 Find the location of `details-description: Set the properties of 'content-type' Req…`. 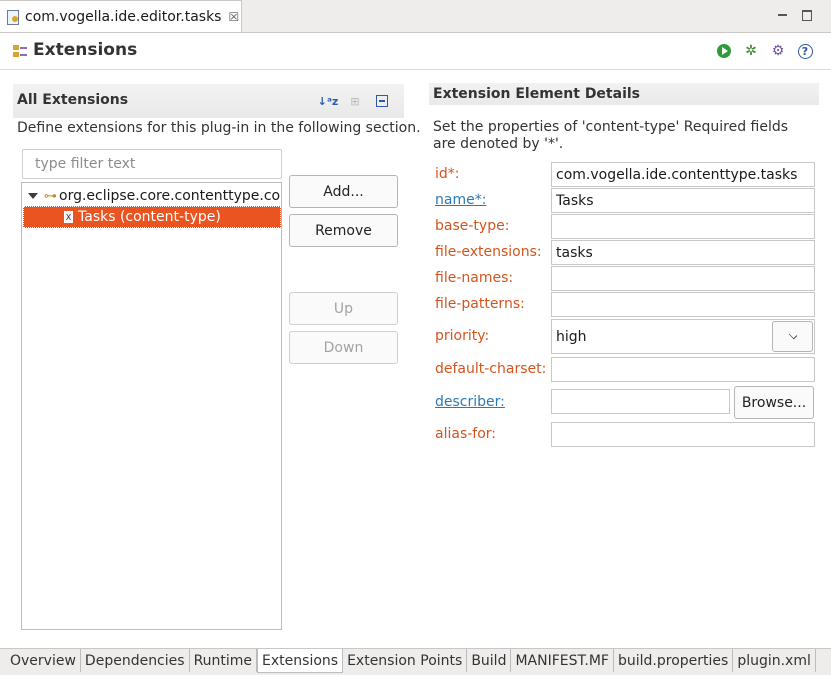

details-description: Set the properties of 'content-type' Req… is located at coordinates (611, 135).